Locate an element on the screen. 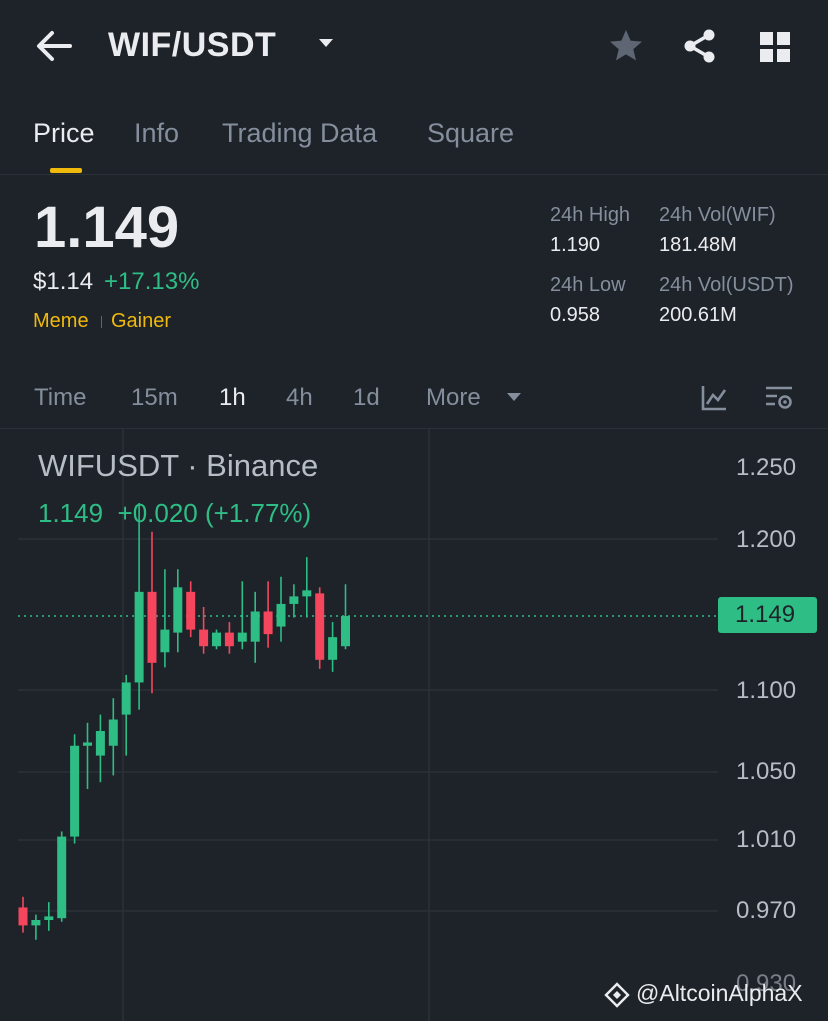 This screenshot has width=828, height=1021. interval-more: More is located at coordinates (453, 398).